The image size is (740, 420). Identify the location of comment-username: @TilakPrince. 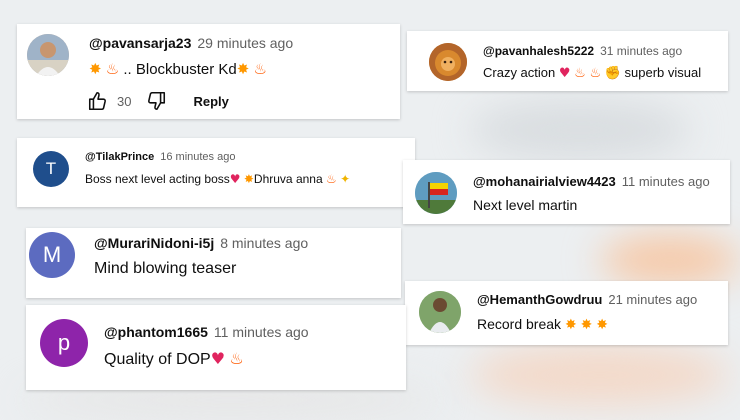
(119, 157).